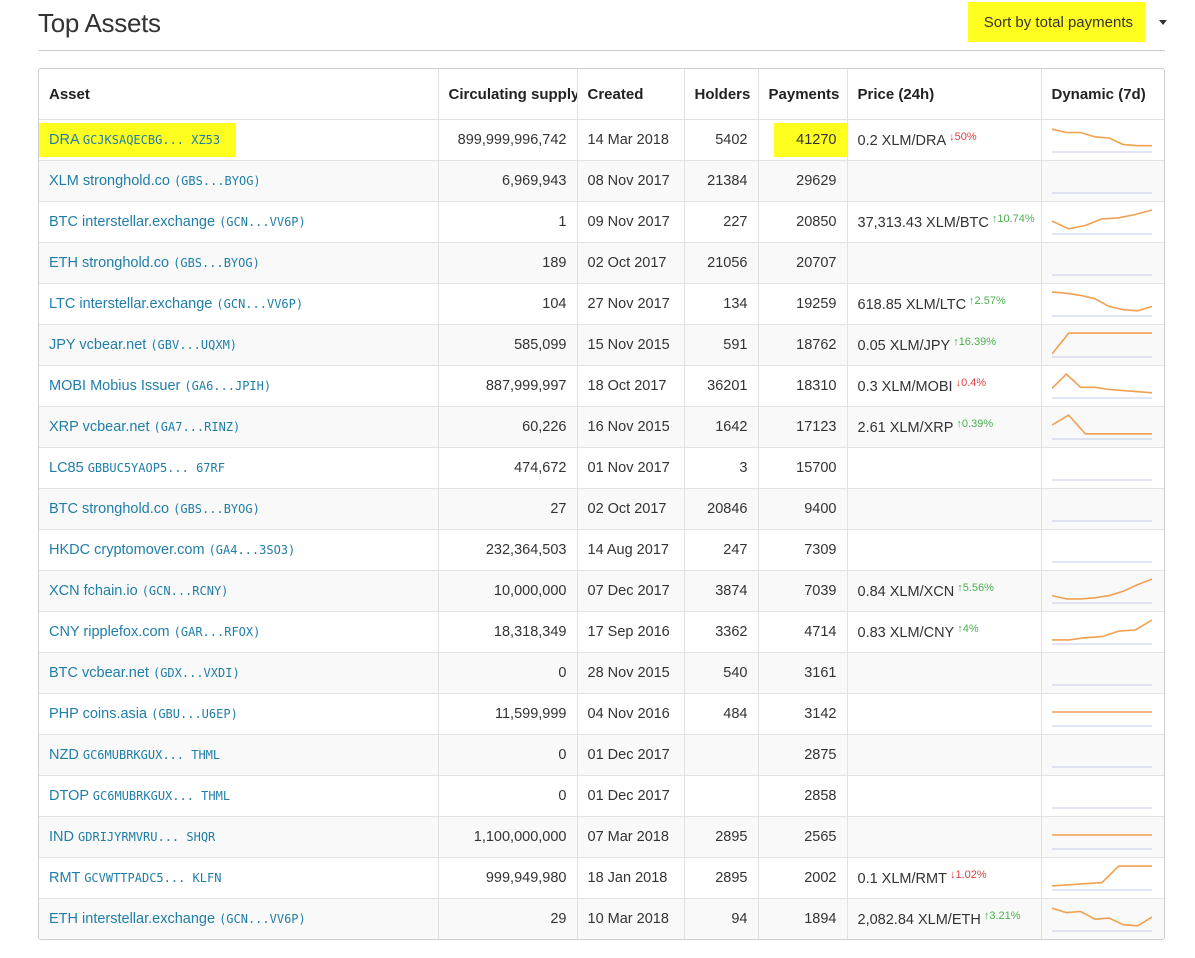 This screenshot has width=1195, height=958. I want to click on sparkline-line, so click(1101, 219).